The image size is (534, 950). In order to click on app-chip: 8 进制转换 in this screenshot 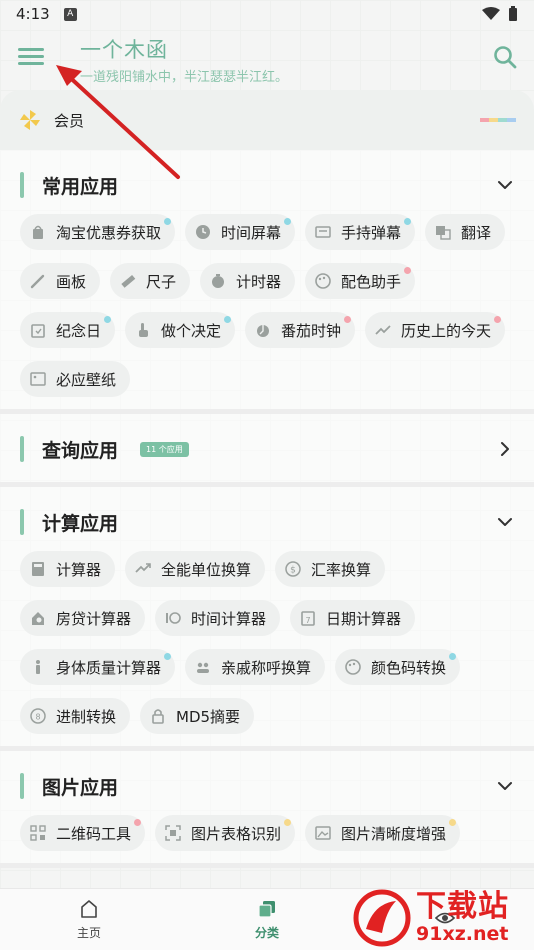, I will do `click(75, 716)`.